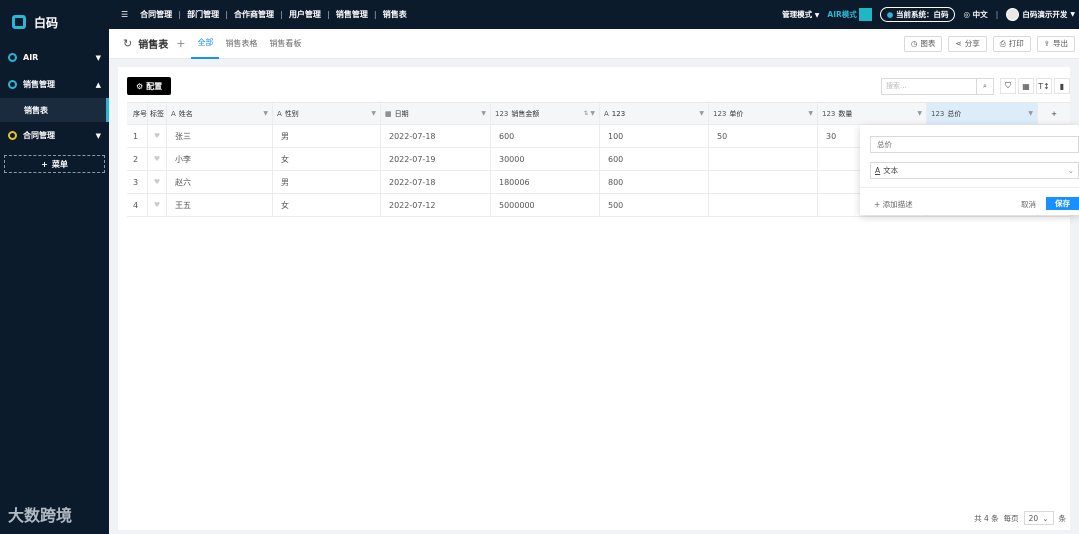  I want to click on chart-button: ◷ 图表, so click(923, 43).